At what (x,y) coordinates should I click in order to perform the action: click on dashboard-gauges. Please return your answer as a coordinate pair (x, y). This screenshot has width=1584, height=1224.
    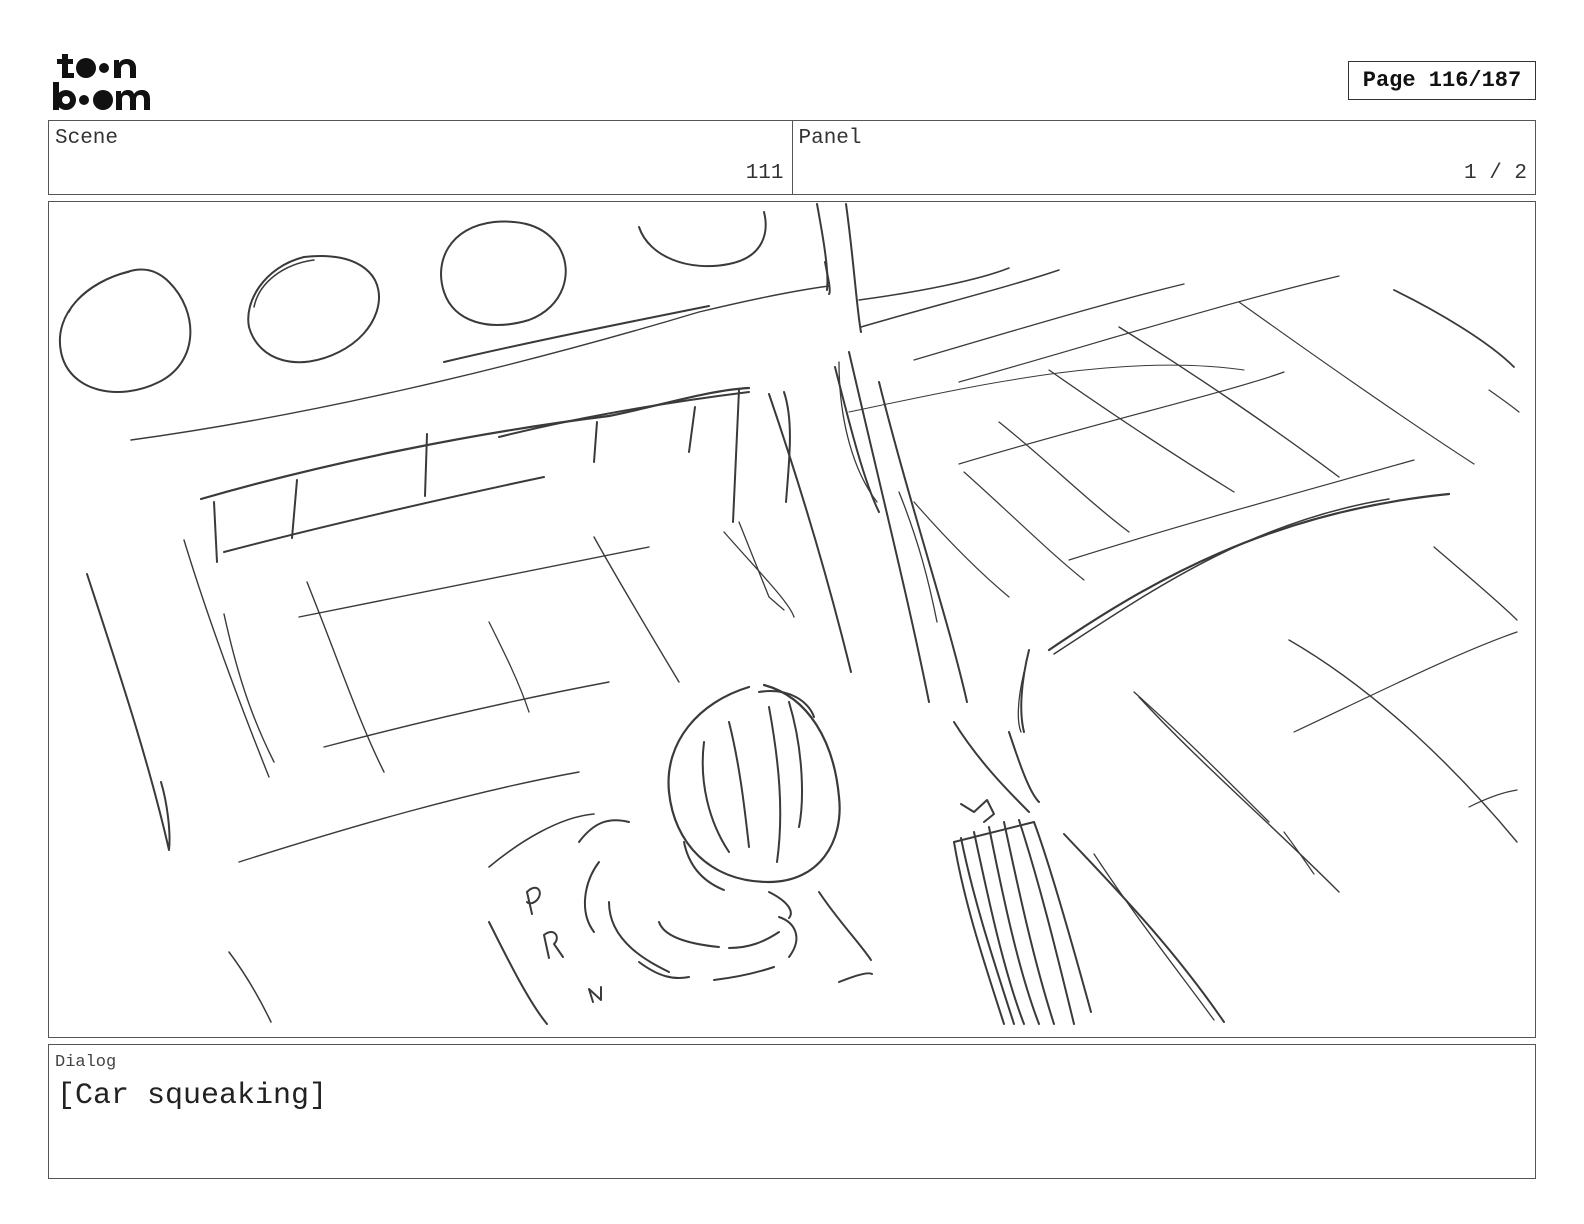
    Looking at the image, I should click on (412, 302).